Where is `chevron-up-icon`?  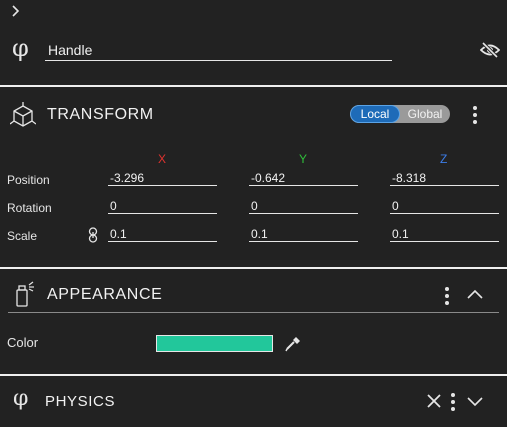
chevron-up-icon is located at coordinates (475, 294).